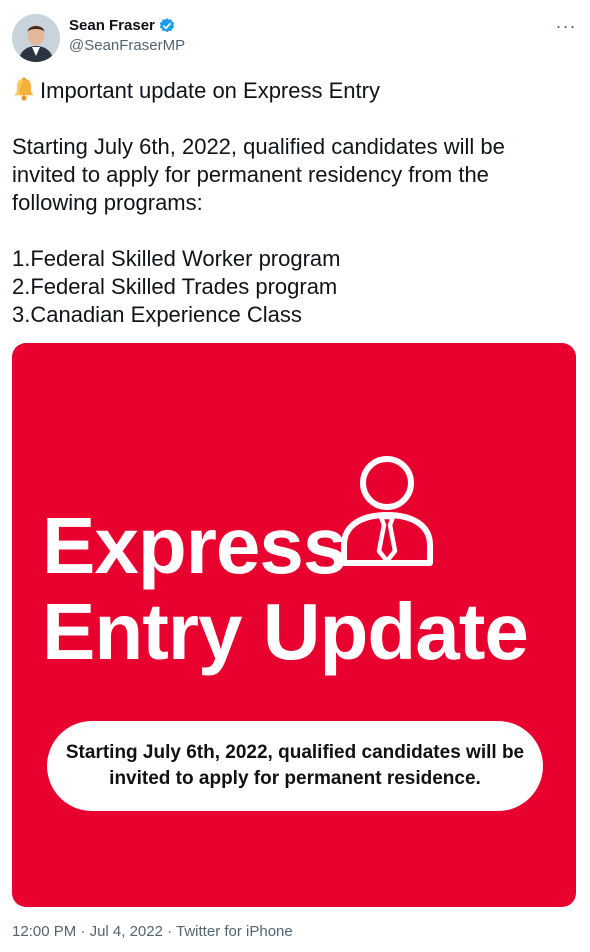 Image resolution: width=590 pixels, height=952 pixels. Describe the element at coordinates (24, 89) in the screenshot. I see `bell-icon` at that location.